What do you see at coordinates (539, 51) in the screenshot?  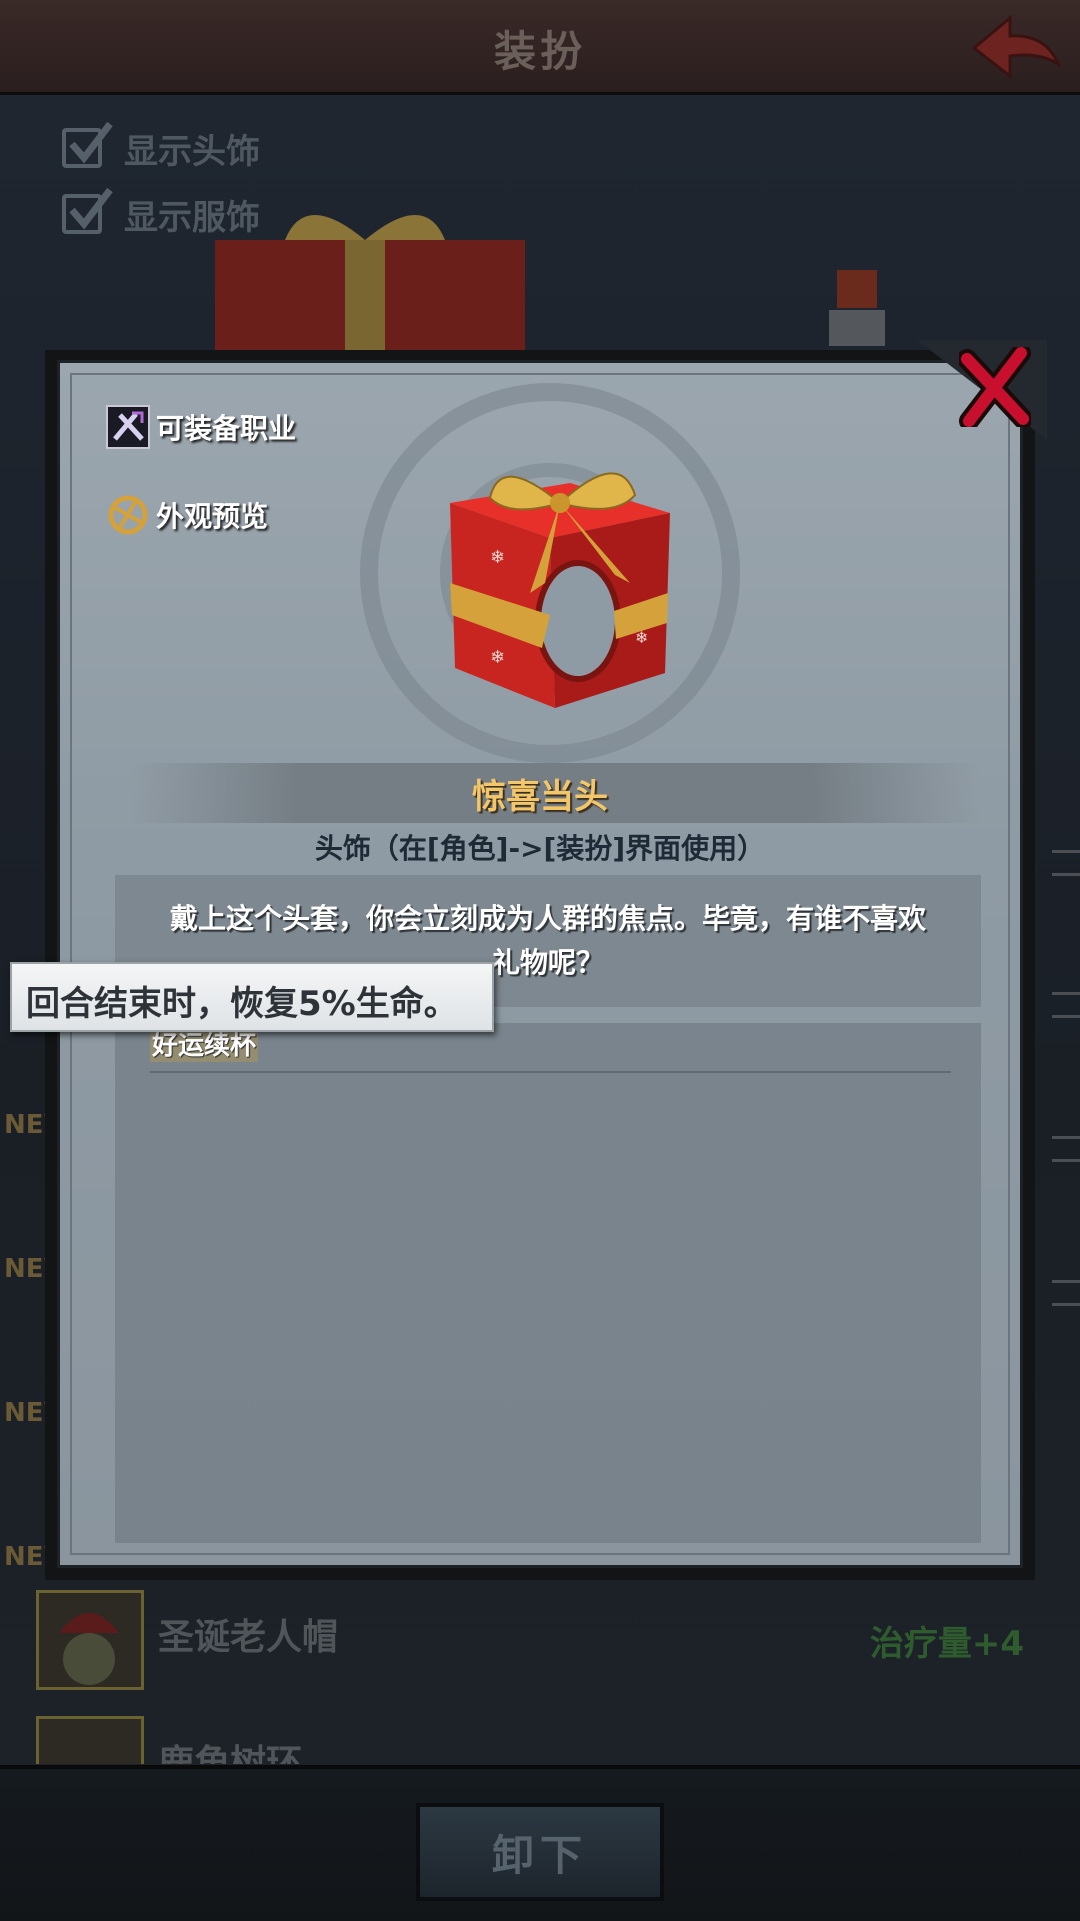 I see `page-title: 装扮` at bounding box center [539, 51].